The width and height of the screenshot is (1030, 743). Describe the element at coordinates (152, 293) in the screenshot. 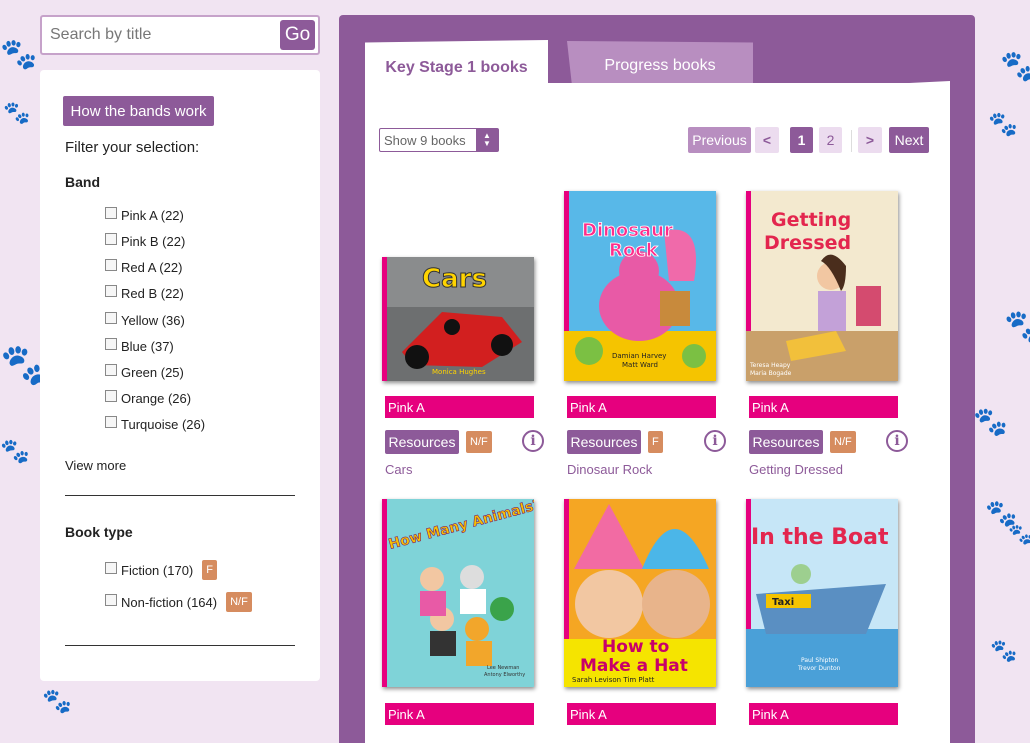

I see `band-filter-label: Red B (22)` at that location.